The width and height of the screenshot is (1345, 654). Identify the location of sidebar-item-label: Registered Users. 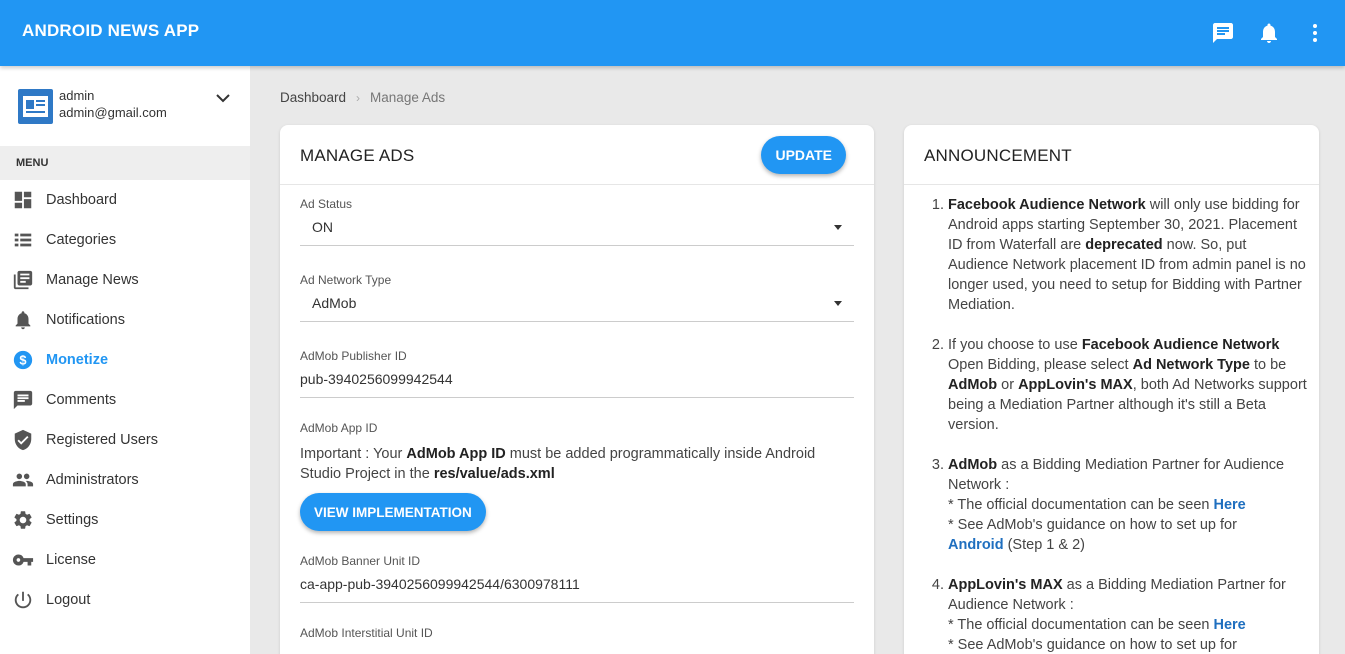
(102, 440).